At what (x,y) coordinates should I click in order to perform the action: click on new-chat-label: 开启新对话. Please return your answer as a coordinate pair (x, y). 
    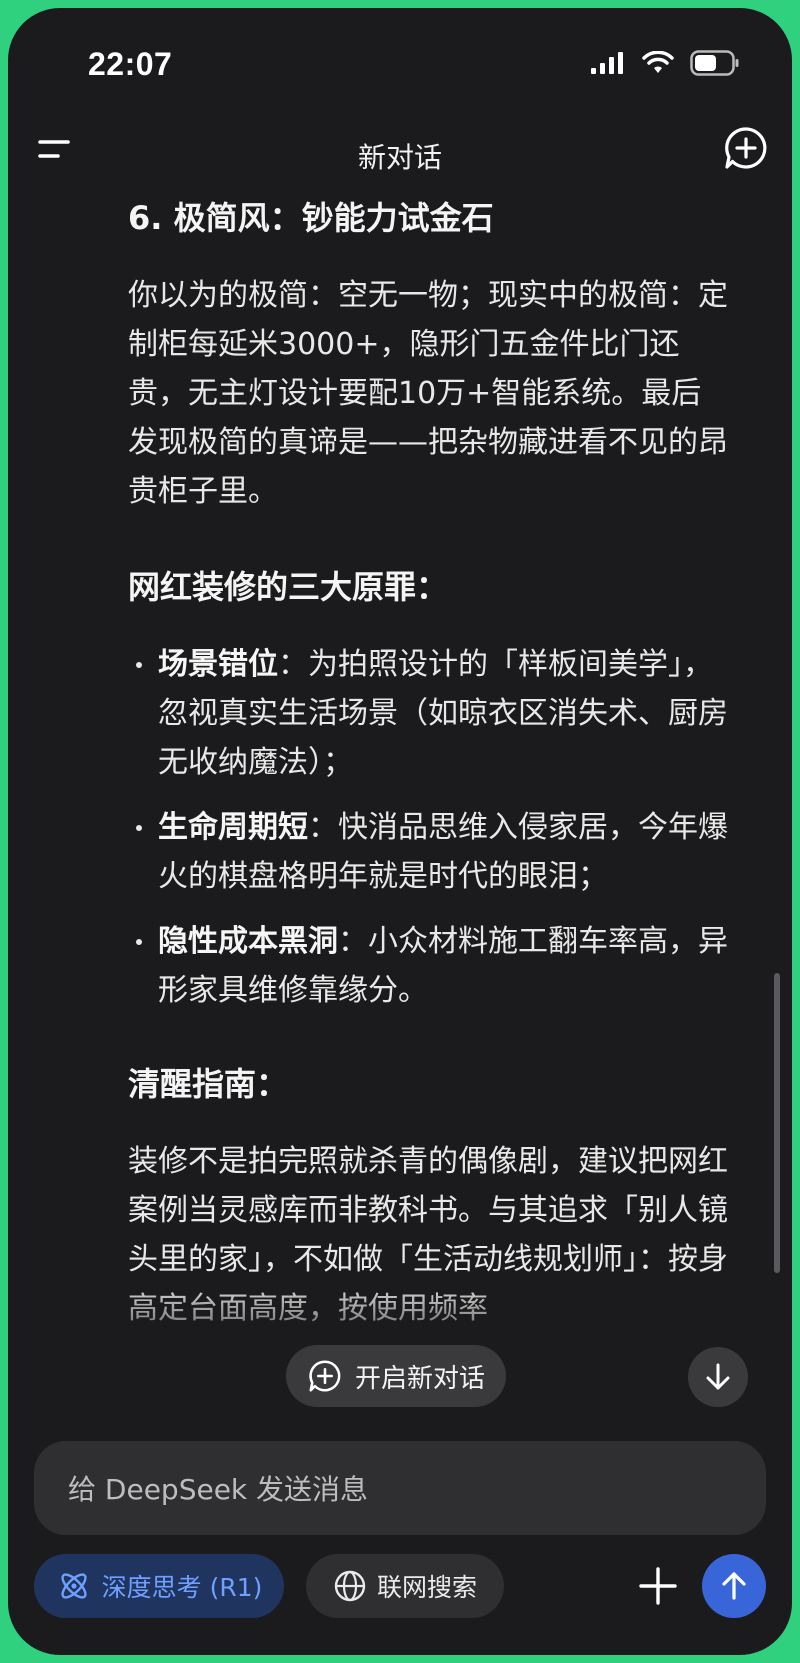
    Looking at the image, I should click on (419, 1378).